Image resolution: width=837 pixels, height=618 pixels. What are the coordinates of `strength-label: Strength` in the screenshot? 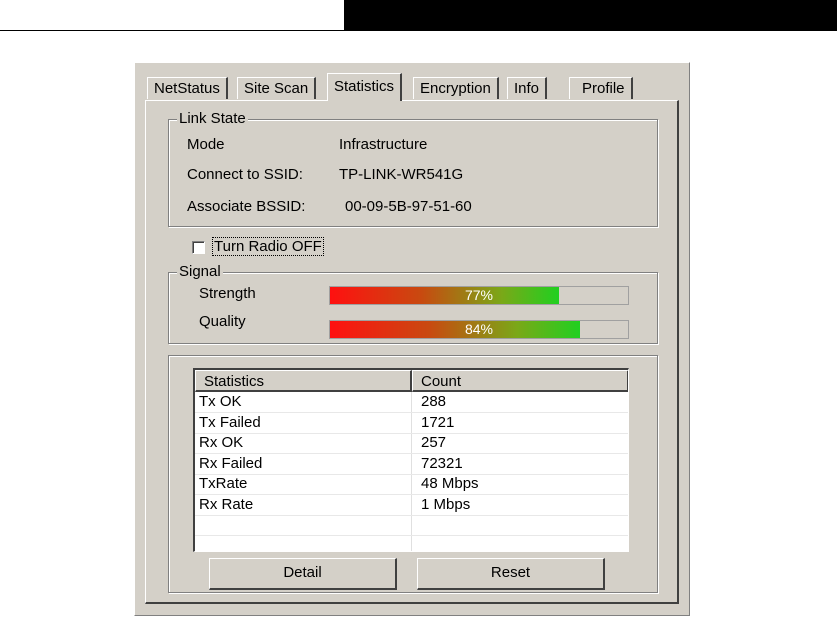 It's located at (227, 293).